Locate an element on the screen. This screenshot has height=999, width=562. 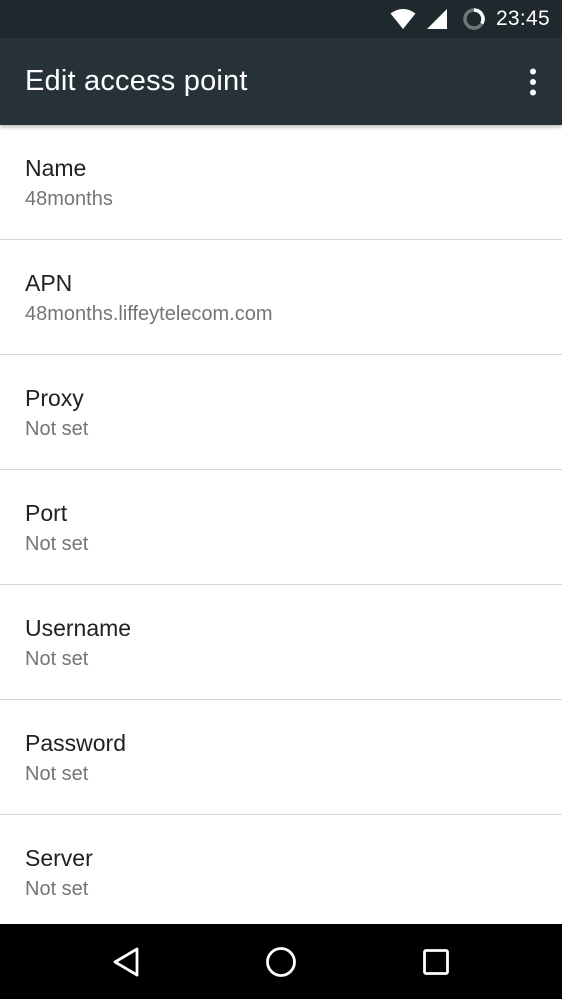
pref-item-port: Port Not set is located at coordinates (281, 527).